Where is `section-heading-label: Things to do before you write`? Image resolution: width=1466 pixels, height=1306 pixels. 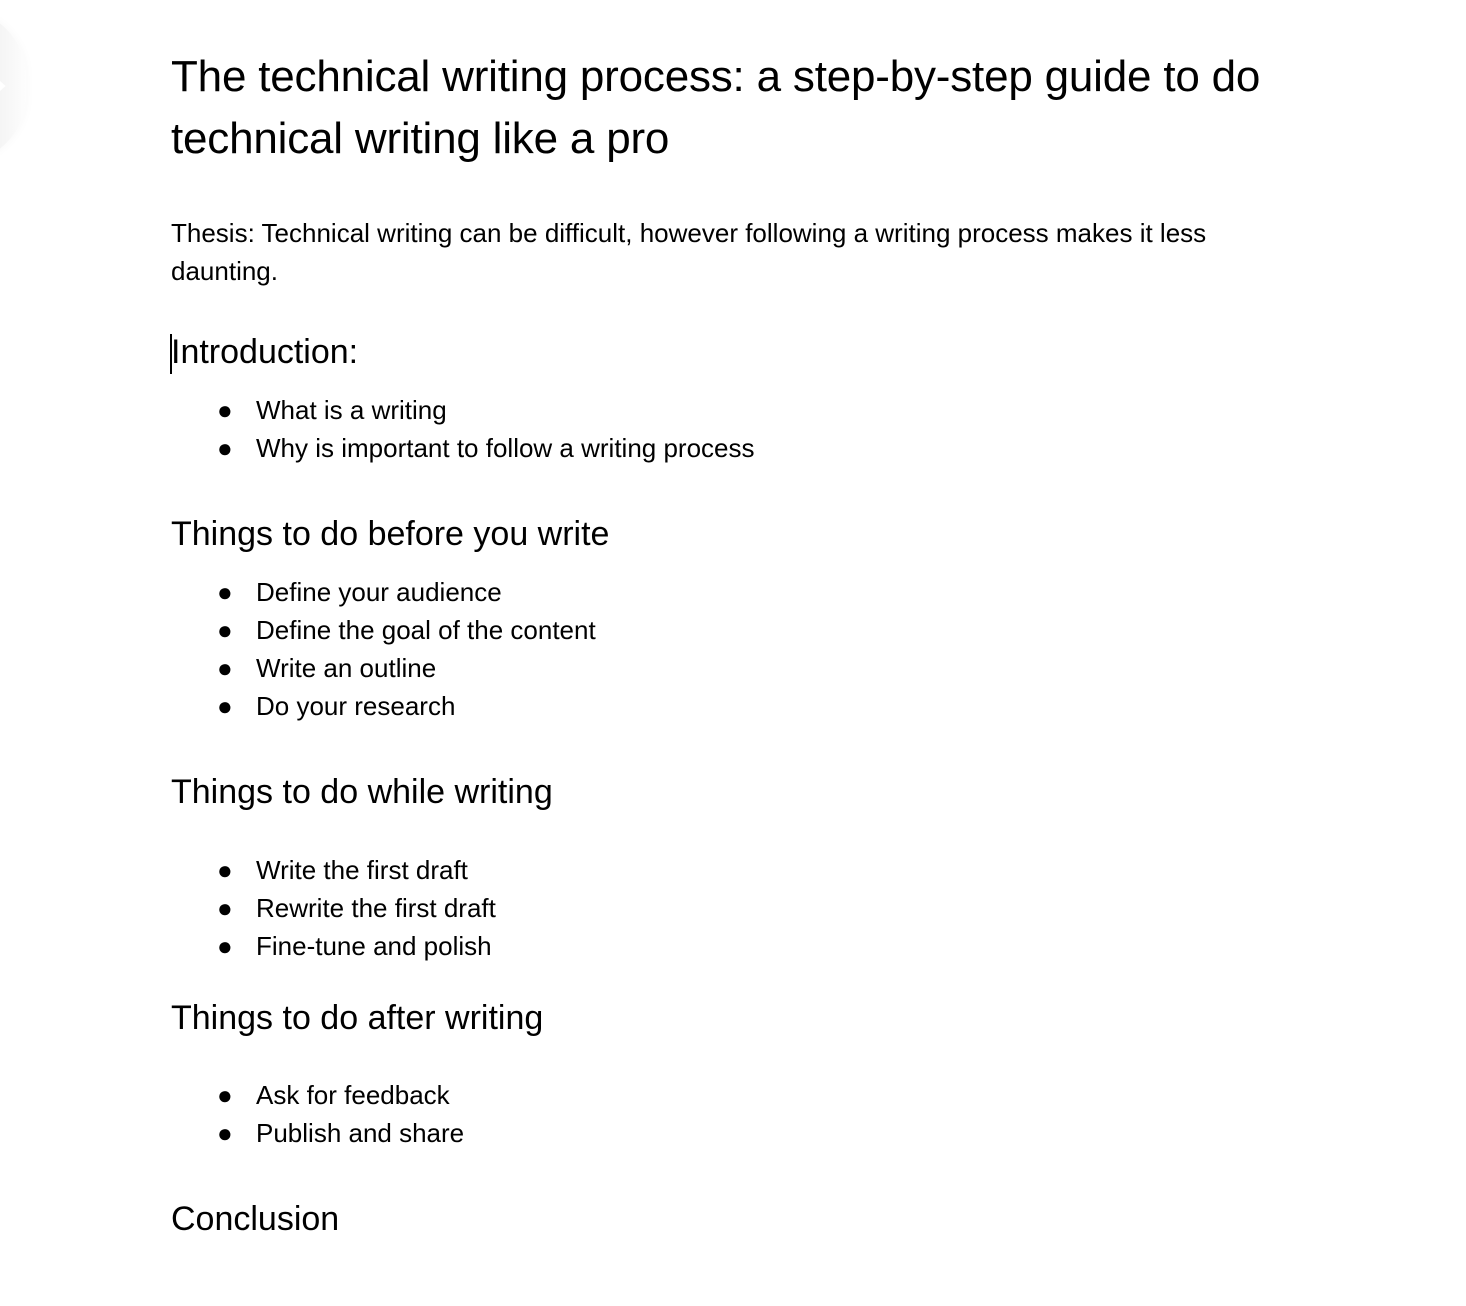
section-heading-label: Things to do before you write is located at coordinates (390, 534).